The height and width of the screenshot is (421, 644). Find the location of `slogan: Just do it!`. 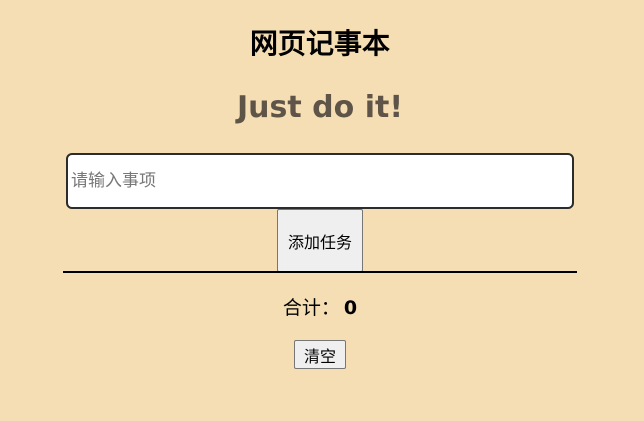

slogan: Just do it! is located at coordinates (320, 107).